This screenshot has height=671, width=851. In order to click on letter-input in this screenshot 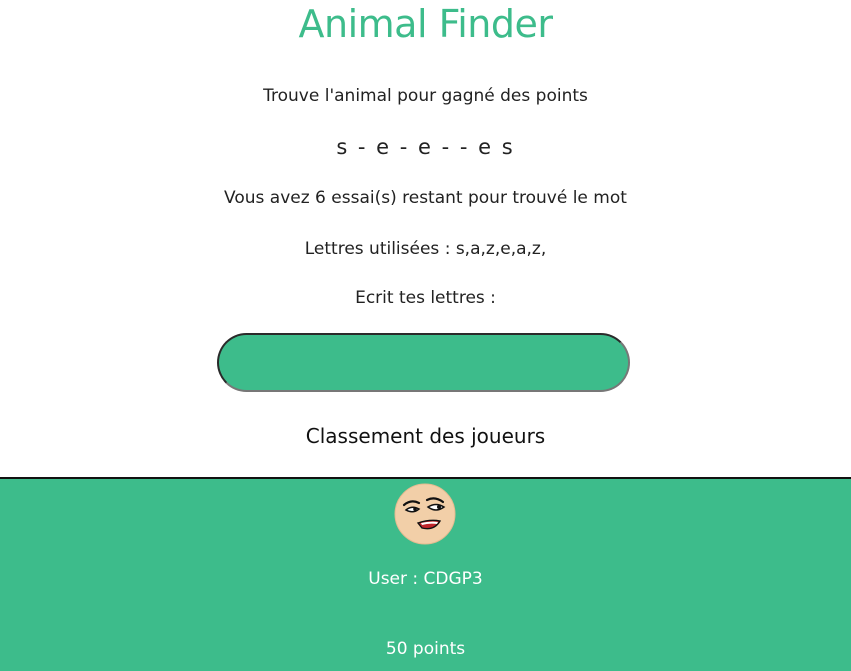, I will do `click(423, 362)`.